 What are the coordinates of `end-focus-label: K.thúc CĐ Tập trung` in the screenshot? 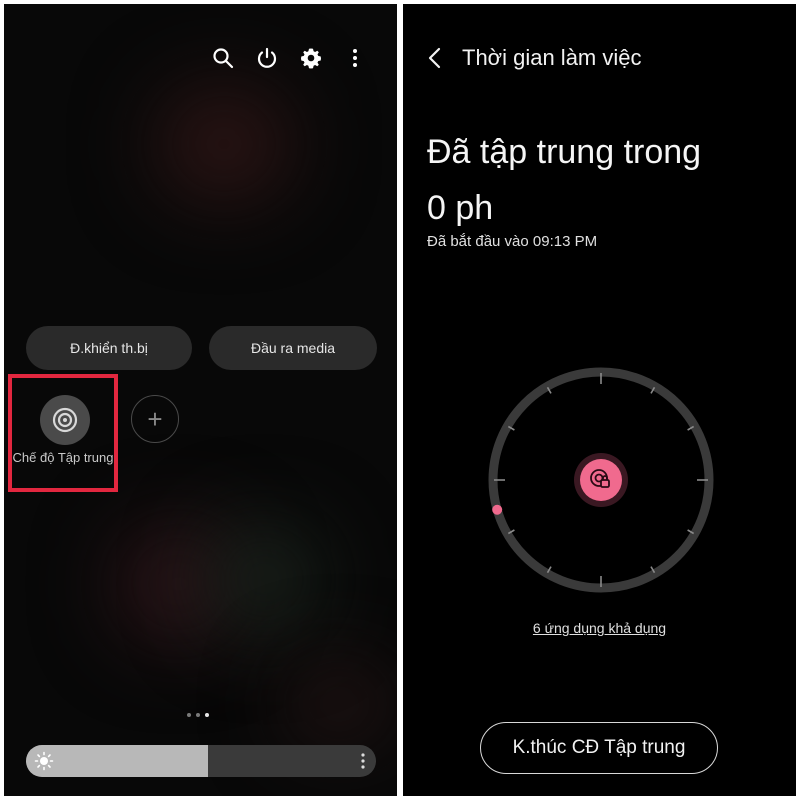 It's located at (599, 747).